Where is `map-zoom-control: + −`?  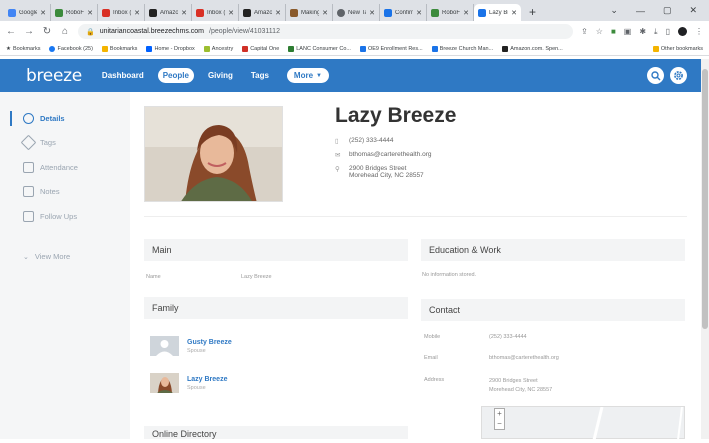
map-zoom-control: + − is located at coordinates (499, 419).